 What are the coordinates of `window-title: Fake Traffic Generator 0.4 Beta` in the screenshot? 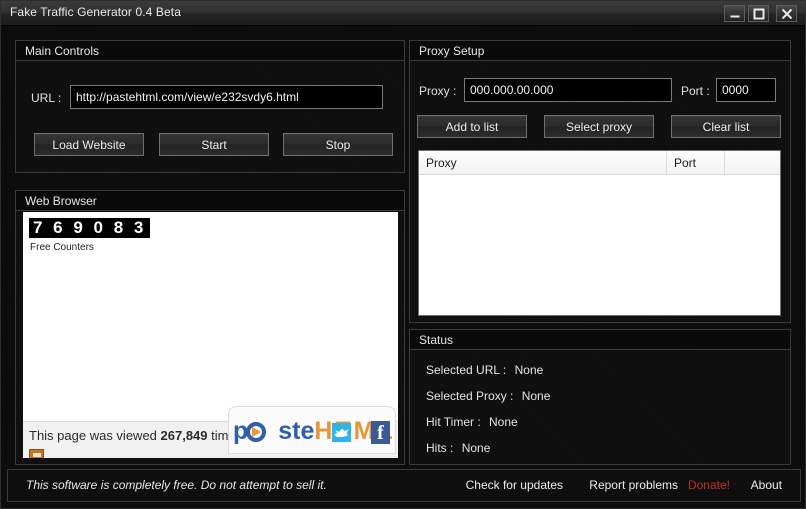 It's located at (95, 12).